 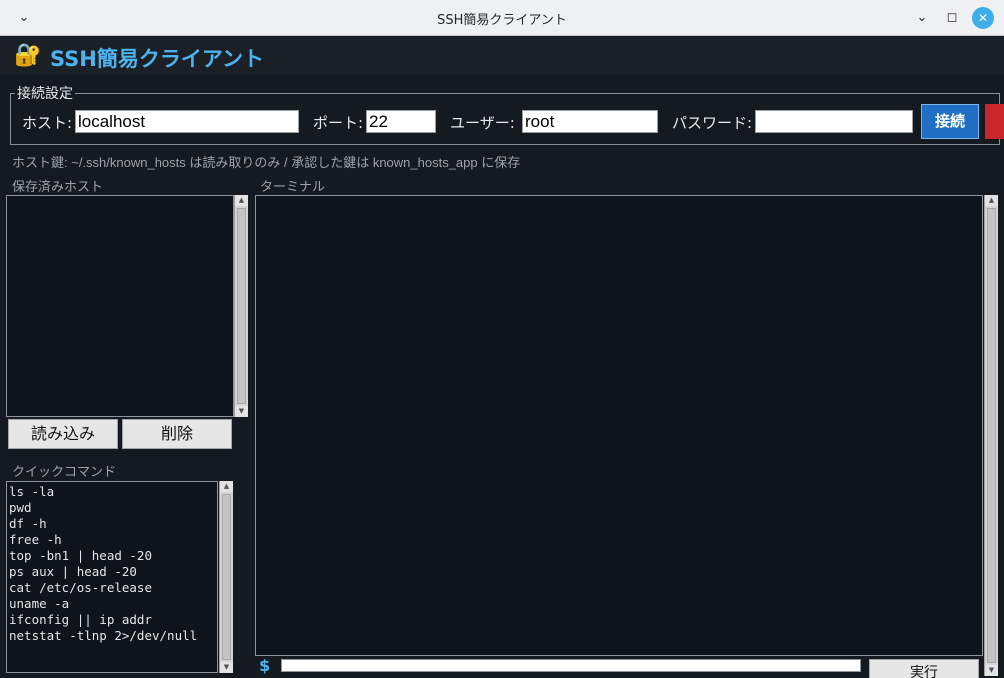 I want to click on list-item: df -h, so click(x=113, y=524).